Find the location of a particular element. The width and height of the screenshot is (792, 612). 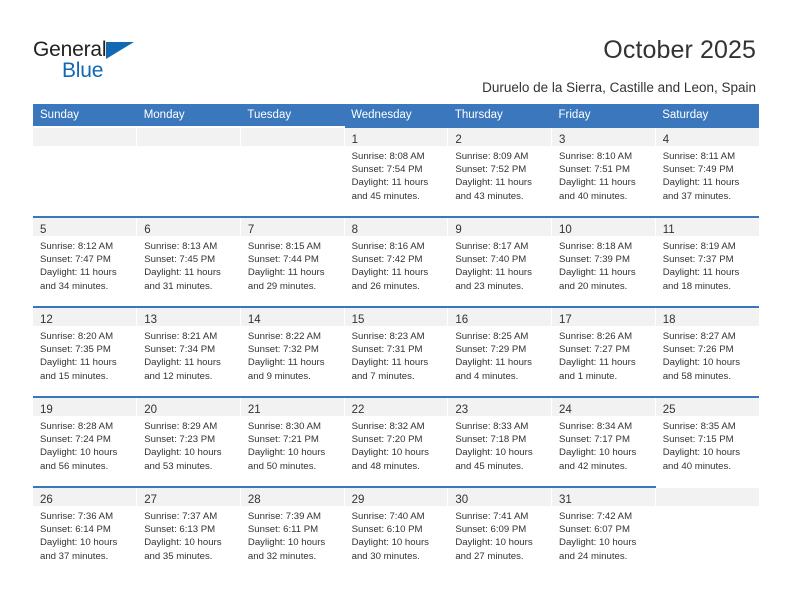

generalblue-logo: General Blue is located at coordinates (93, 61).